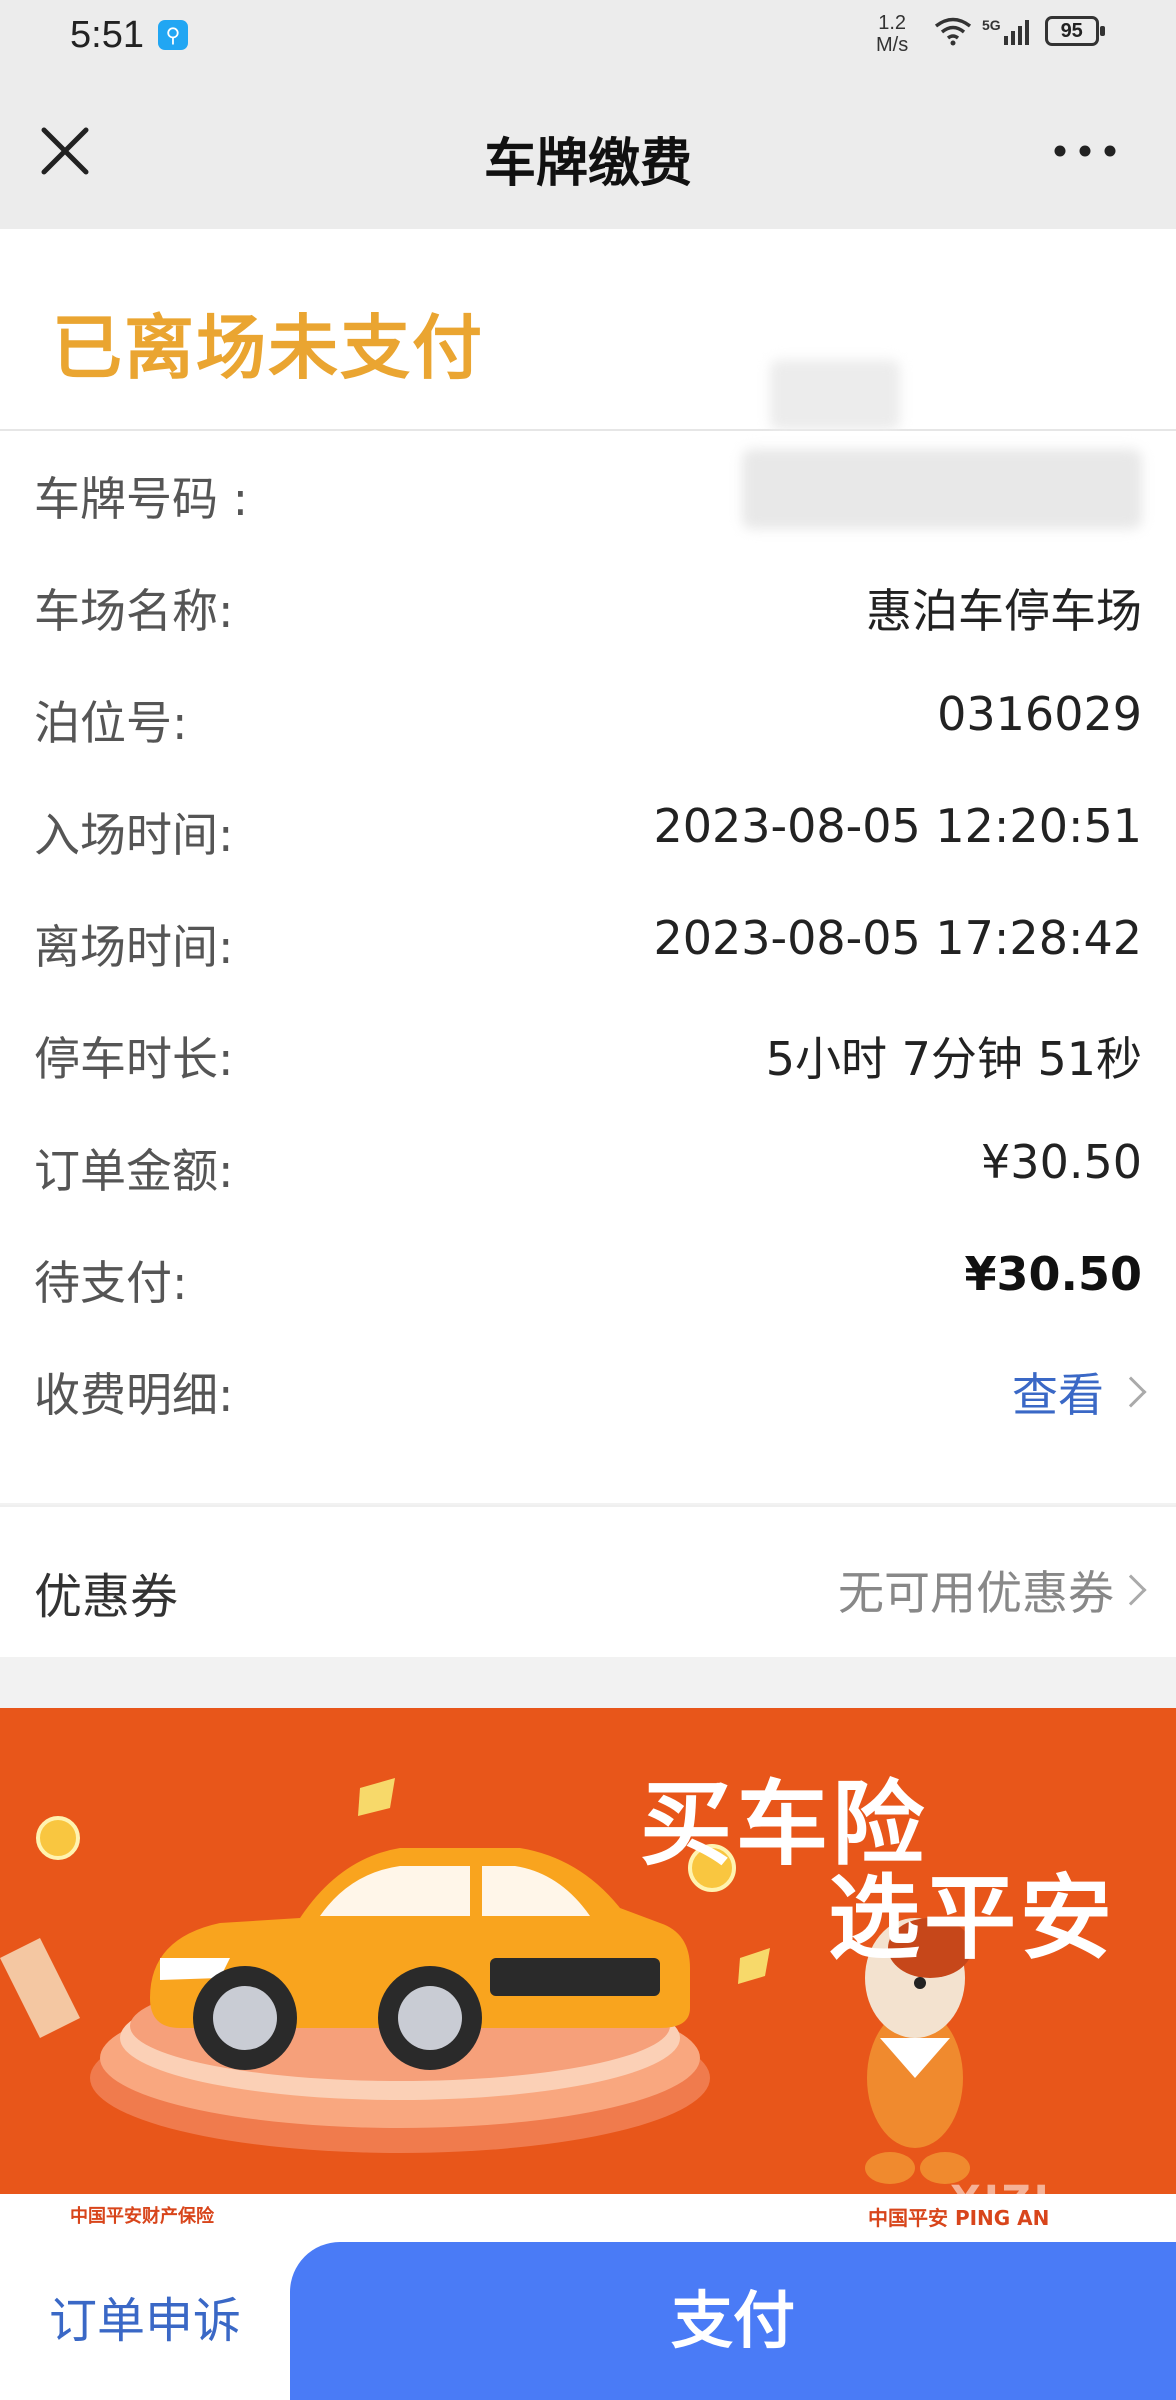  I want to click on plate-label: 车牌号码 :, so click(141, 499).